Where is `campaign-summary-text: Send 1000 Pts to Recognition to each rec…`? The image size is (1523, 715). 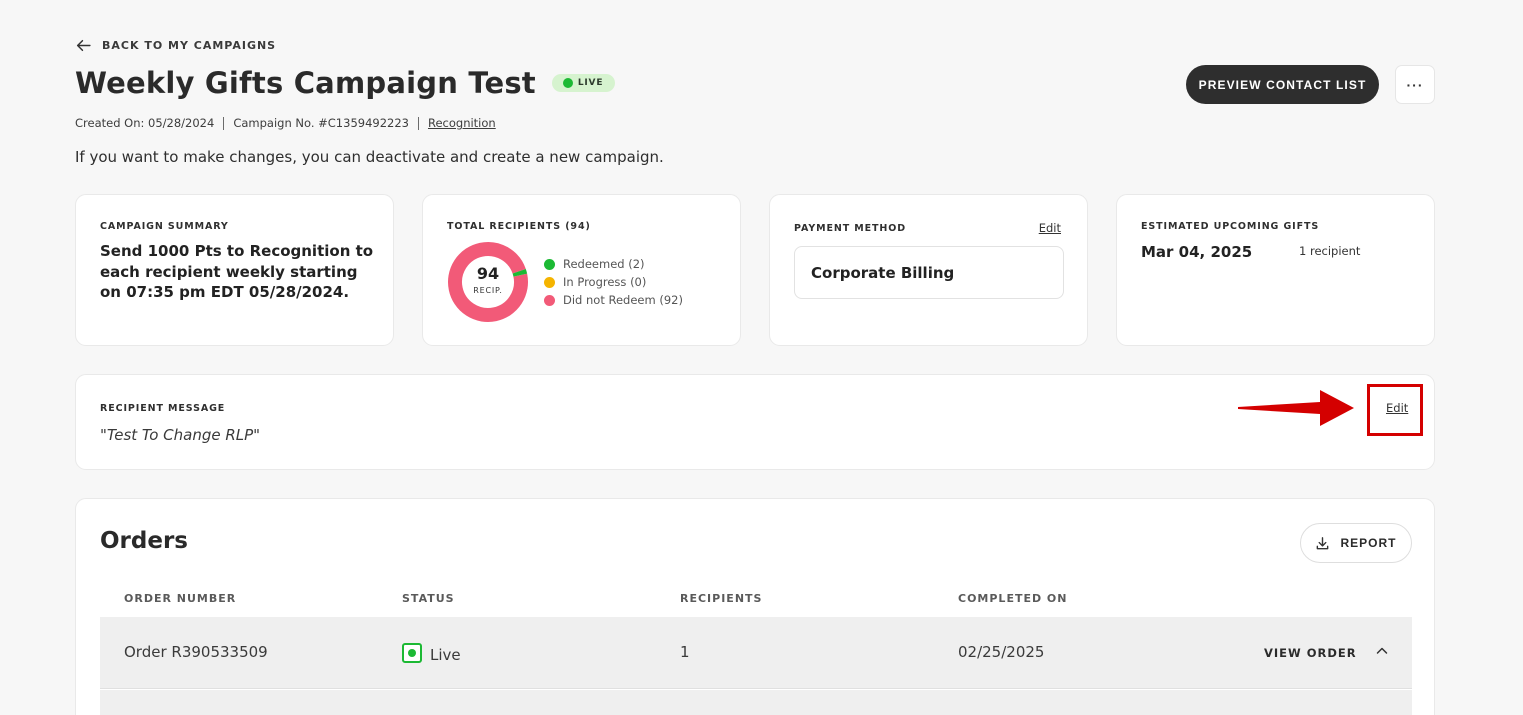
campaign-summary-text: Send 1000 Pts to Recognition to each rec… is located at coordinates (237, 271).